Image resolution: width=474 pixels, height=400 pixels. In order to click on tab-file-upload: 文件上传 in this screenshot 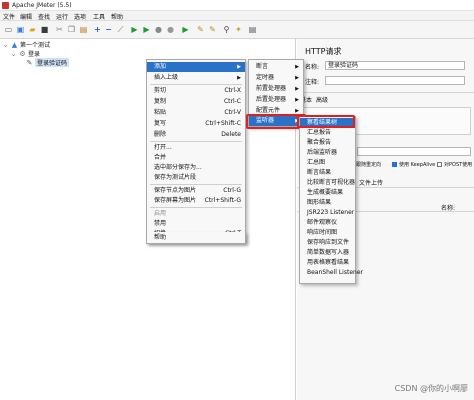, I will do `click(371, 182)`.